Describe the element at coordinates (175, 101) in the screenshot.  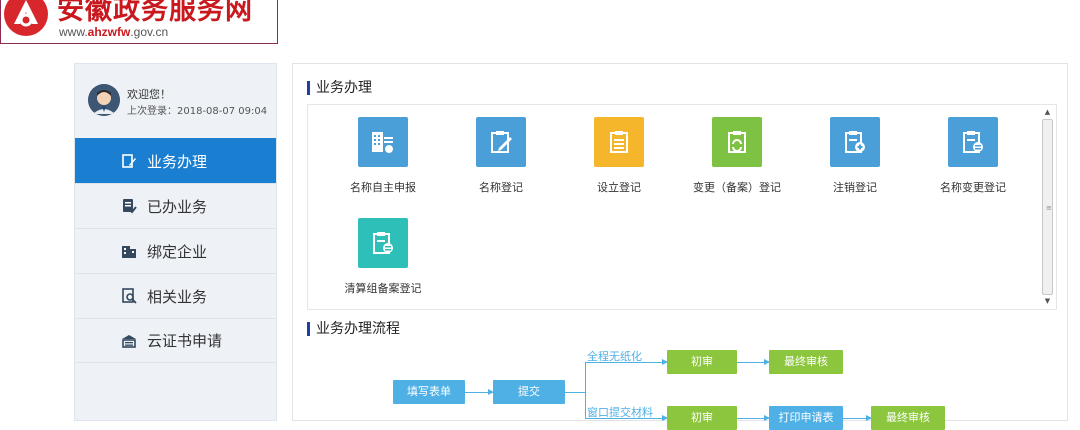
I see `user-panel: 欢迎您！ 上次登录：2018-08-07 09:04` at that location.